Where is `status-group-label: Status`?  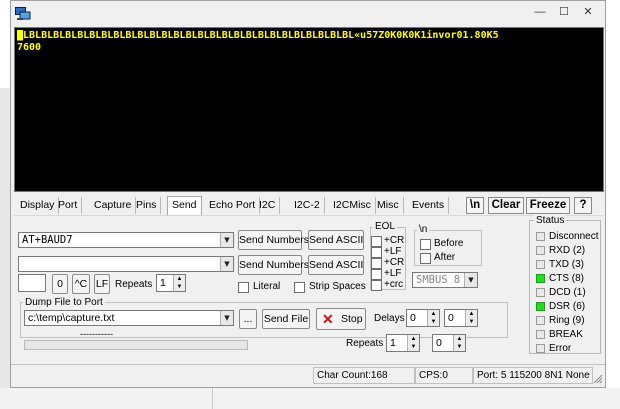 status-group-label: Status is located at coordinates (550, 220).